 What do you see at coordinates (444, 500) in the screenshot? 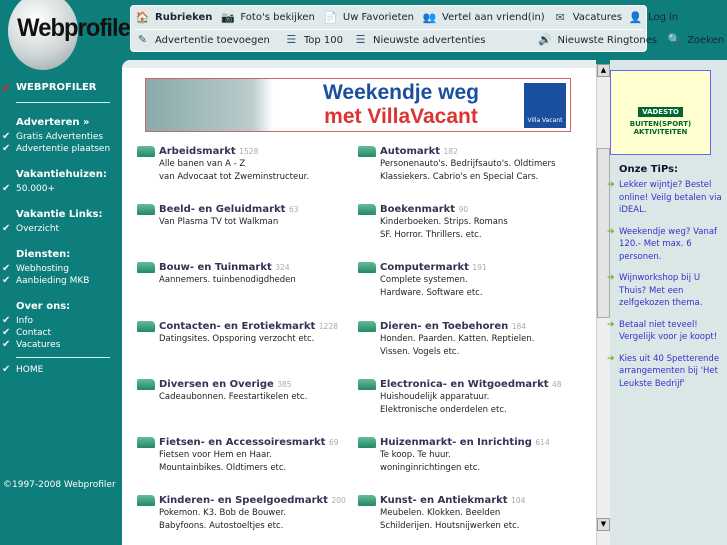
I see `category-link: Kunst- en Antiekmarkt` at bounding box center [444, 500].